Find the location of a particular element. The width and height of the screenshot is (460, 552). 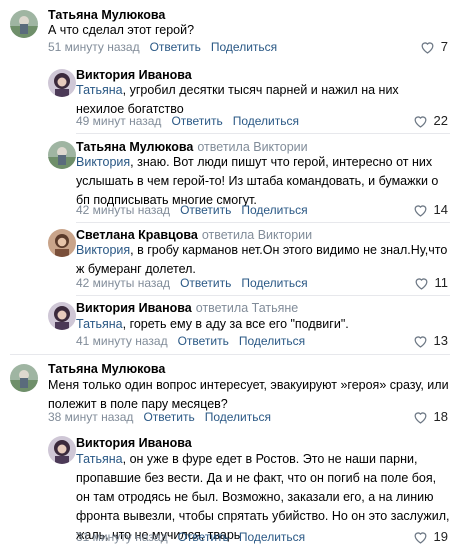

like-count: 14 is located at coordinates (440, 209).